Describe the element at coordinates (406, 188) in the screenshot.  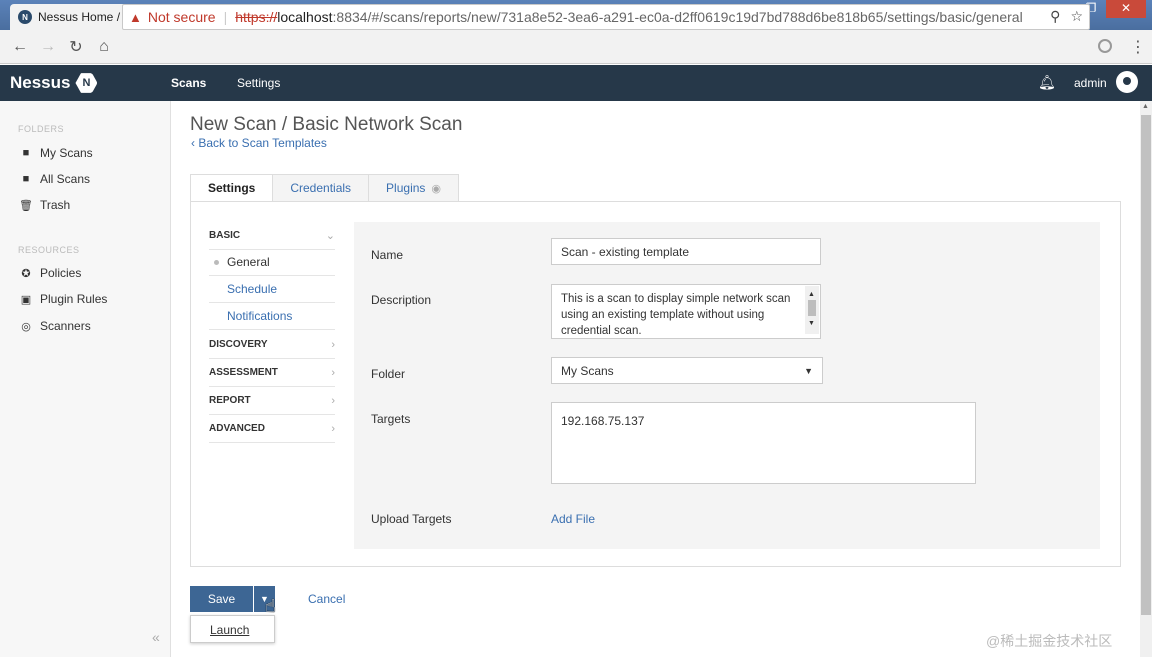
I see `tab-plugins-label: Plugins` at that location.